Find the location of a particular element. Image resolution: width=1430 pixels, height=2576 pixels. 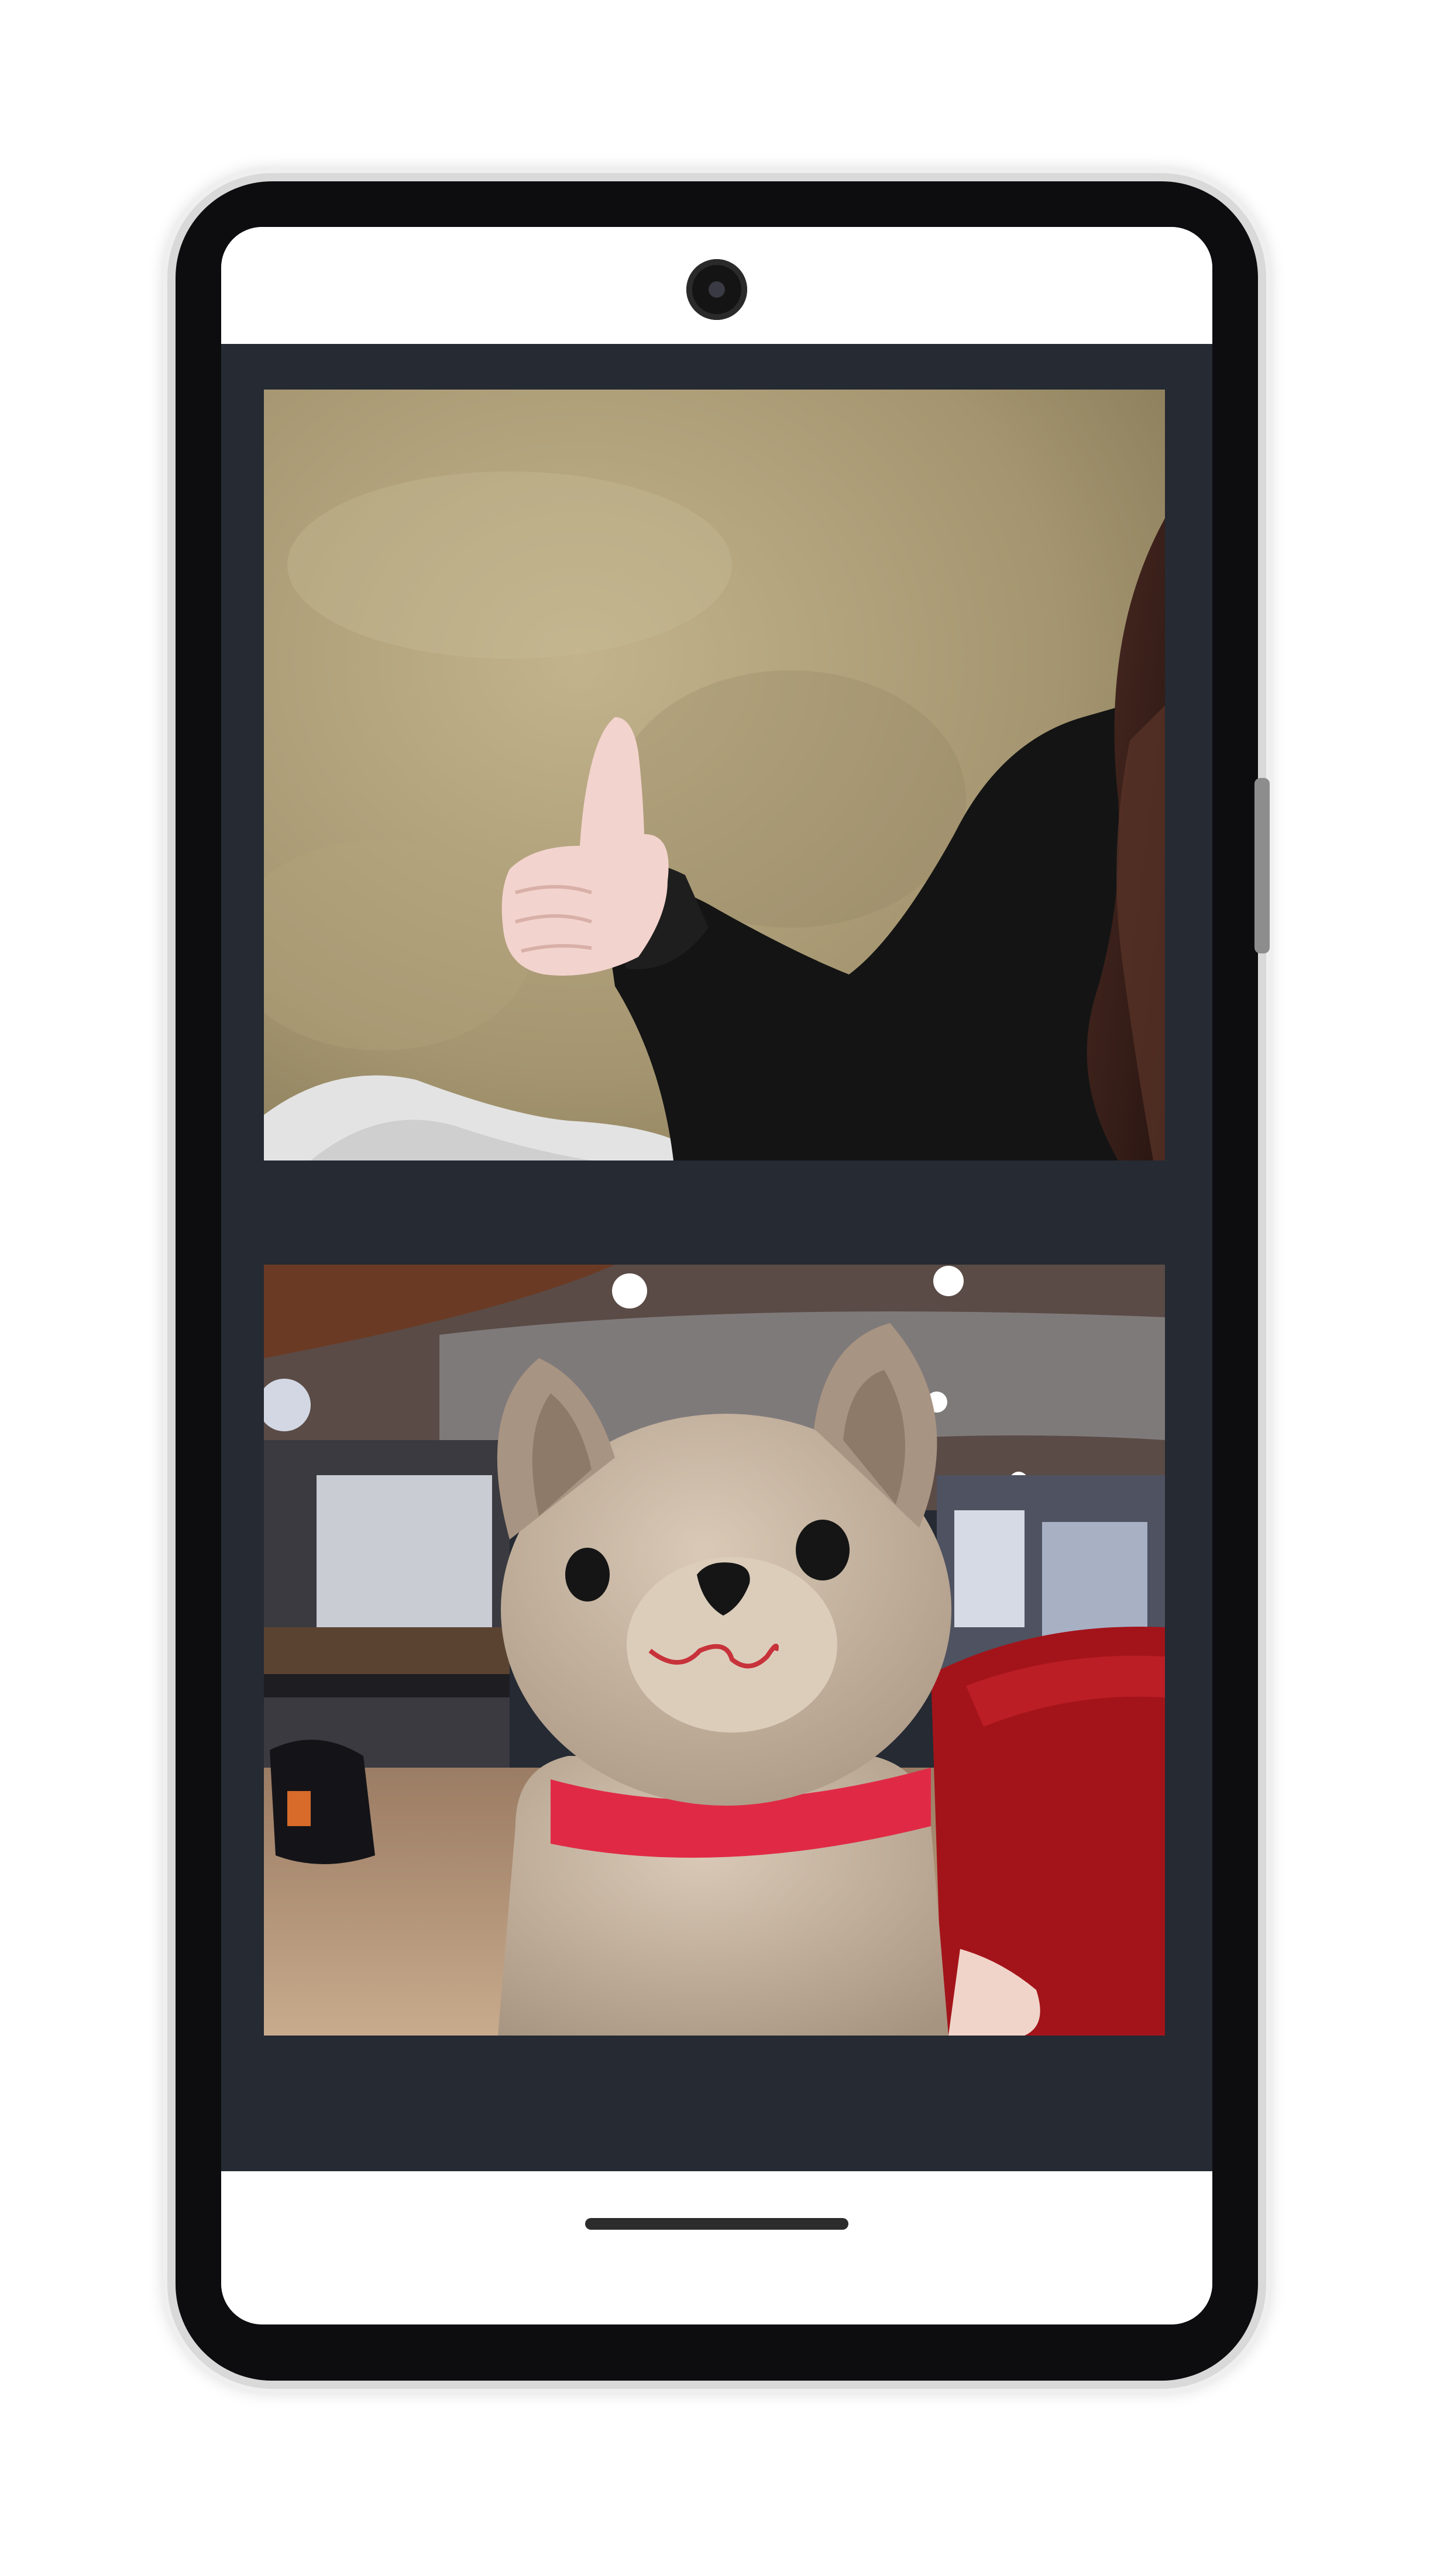

navigation-bar is located at coordinates (716, 2247).